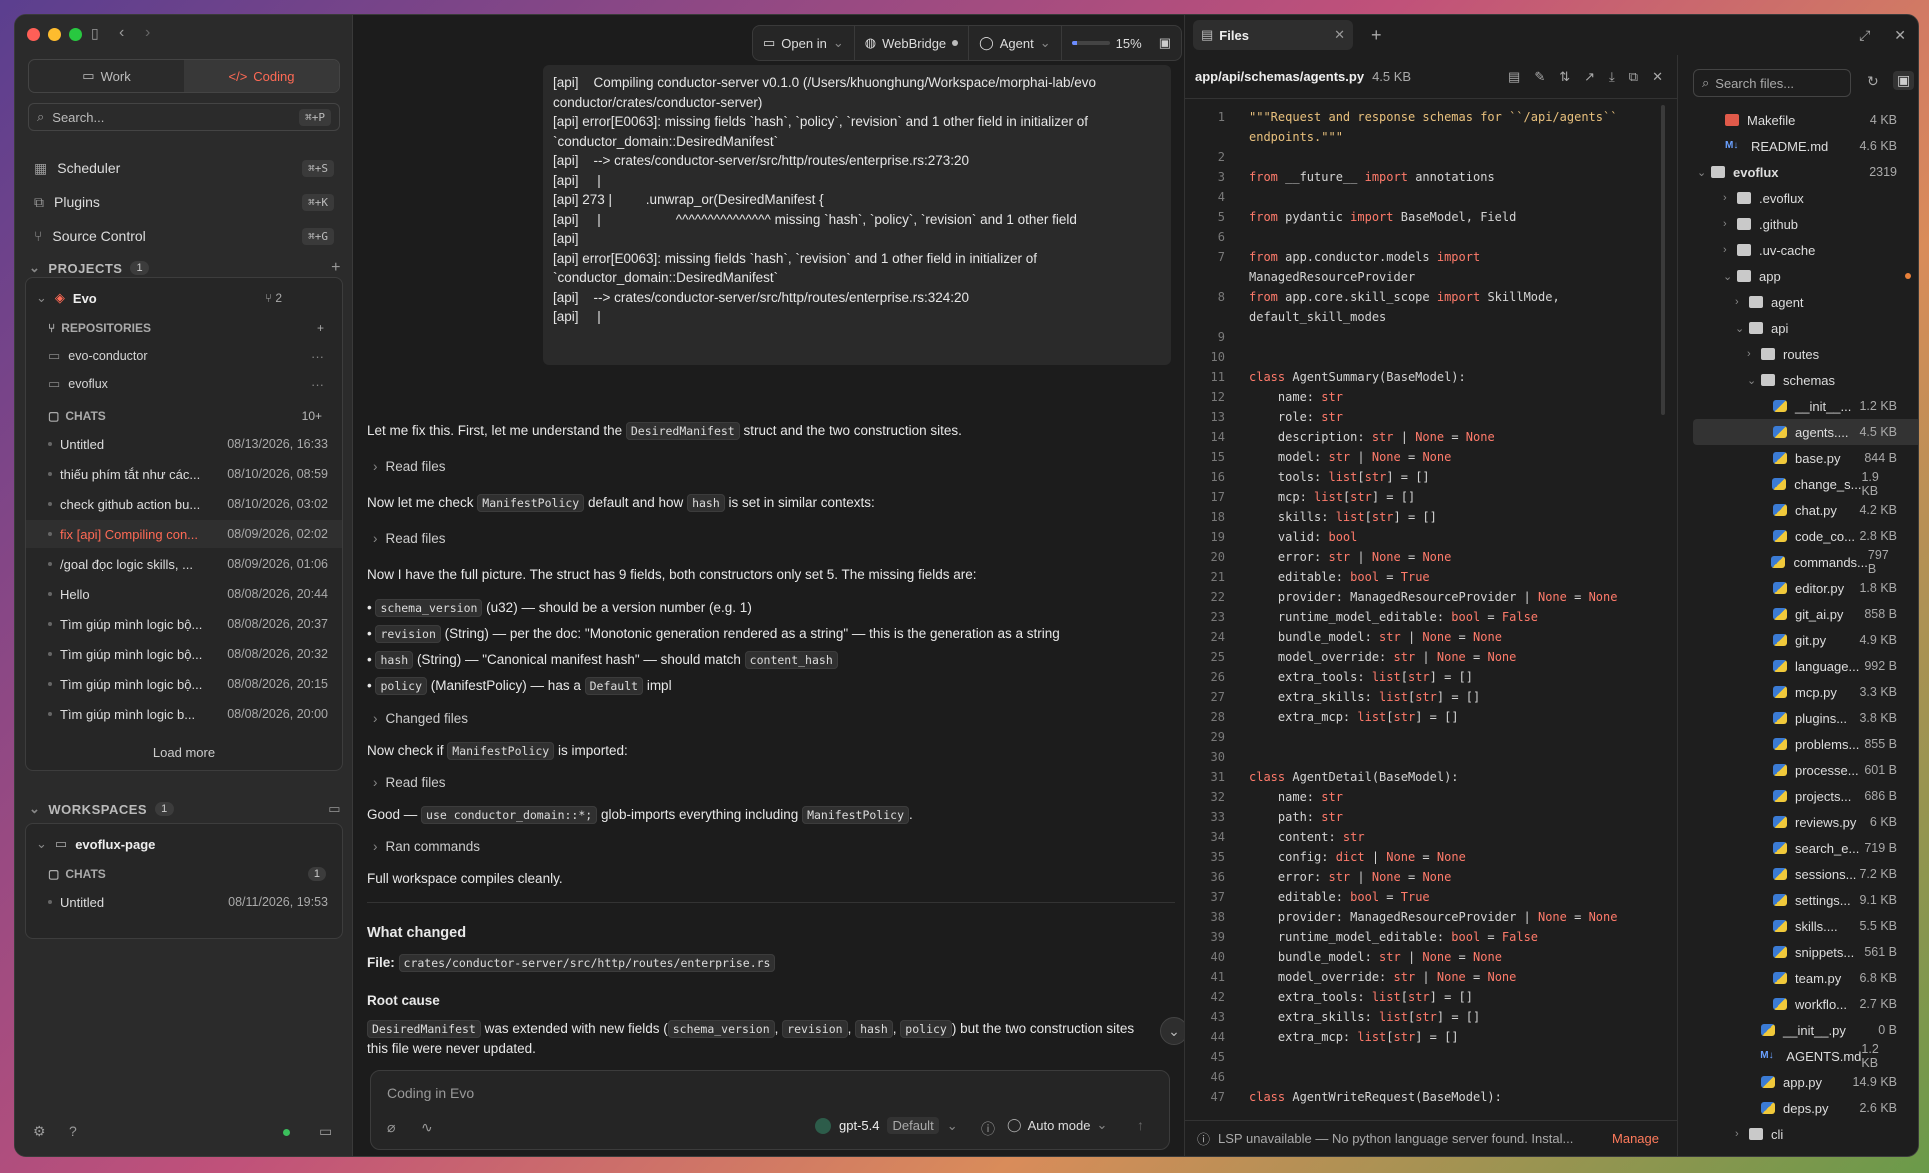 The image size is (1929, 1173). I want to click on chat-item: Untitled 08/13/2026, 16:33, so click(184, 444).